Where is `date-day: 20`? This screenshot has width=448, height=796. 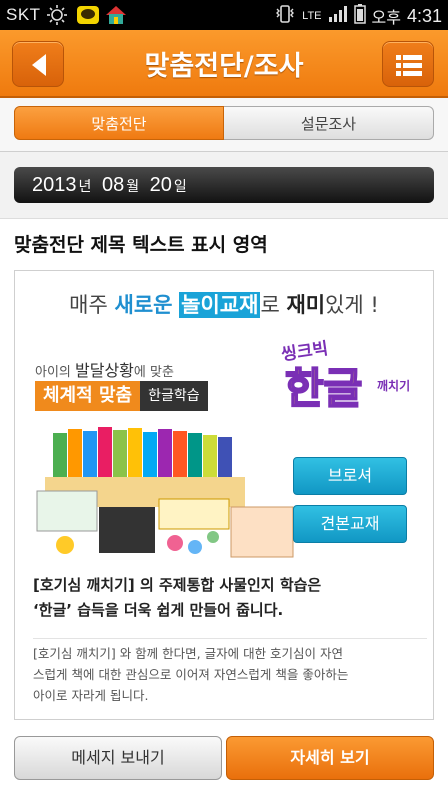 date-day: 20 is located at coordinates (160, 185).